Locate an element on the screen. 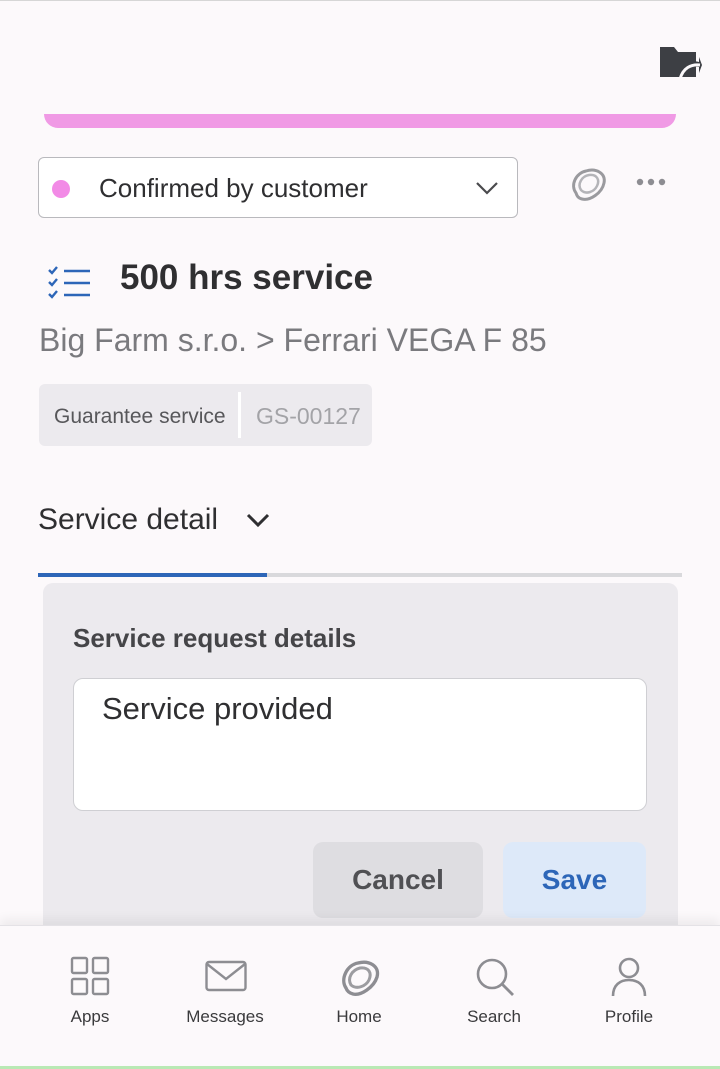 This screenshot has height=1069, width=720. bottom-nav: Apps Messages Home Search Profile is located at coordinates (360, 997).